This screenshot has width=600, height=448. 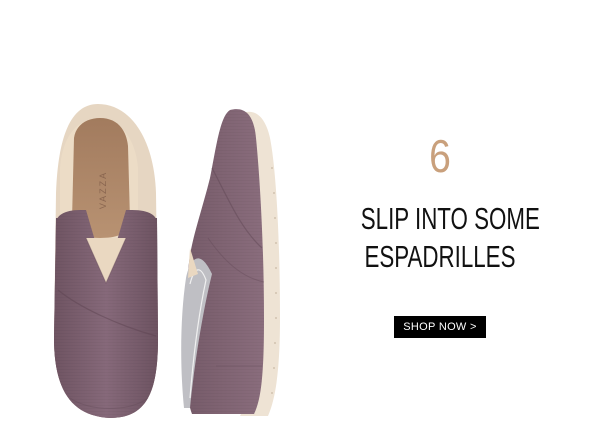 What do you see at coordinates (230, 263) in the screenshot?
I see `right-shoe-side-view` at bounding box center [230, 263].